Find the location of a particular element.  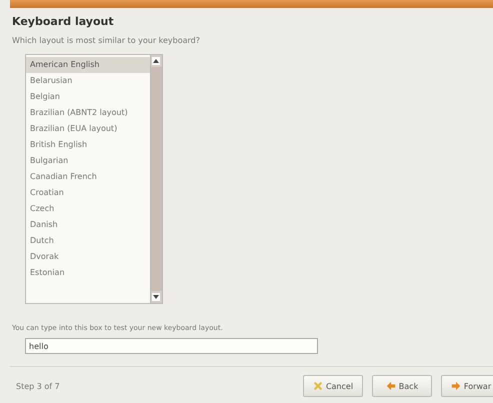

scroll-down-icon is located at coordinates (156, 297).